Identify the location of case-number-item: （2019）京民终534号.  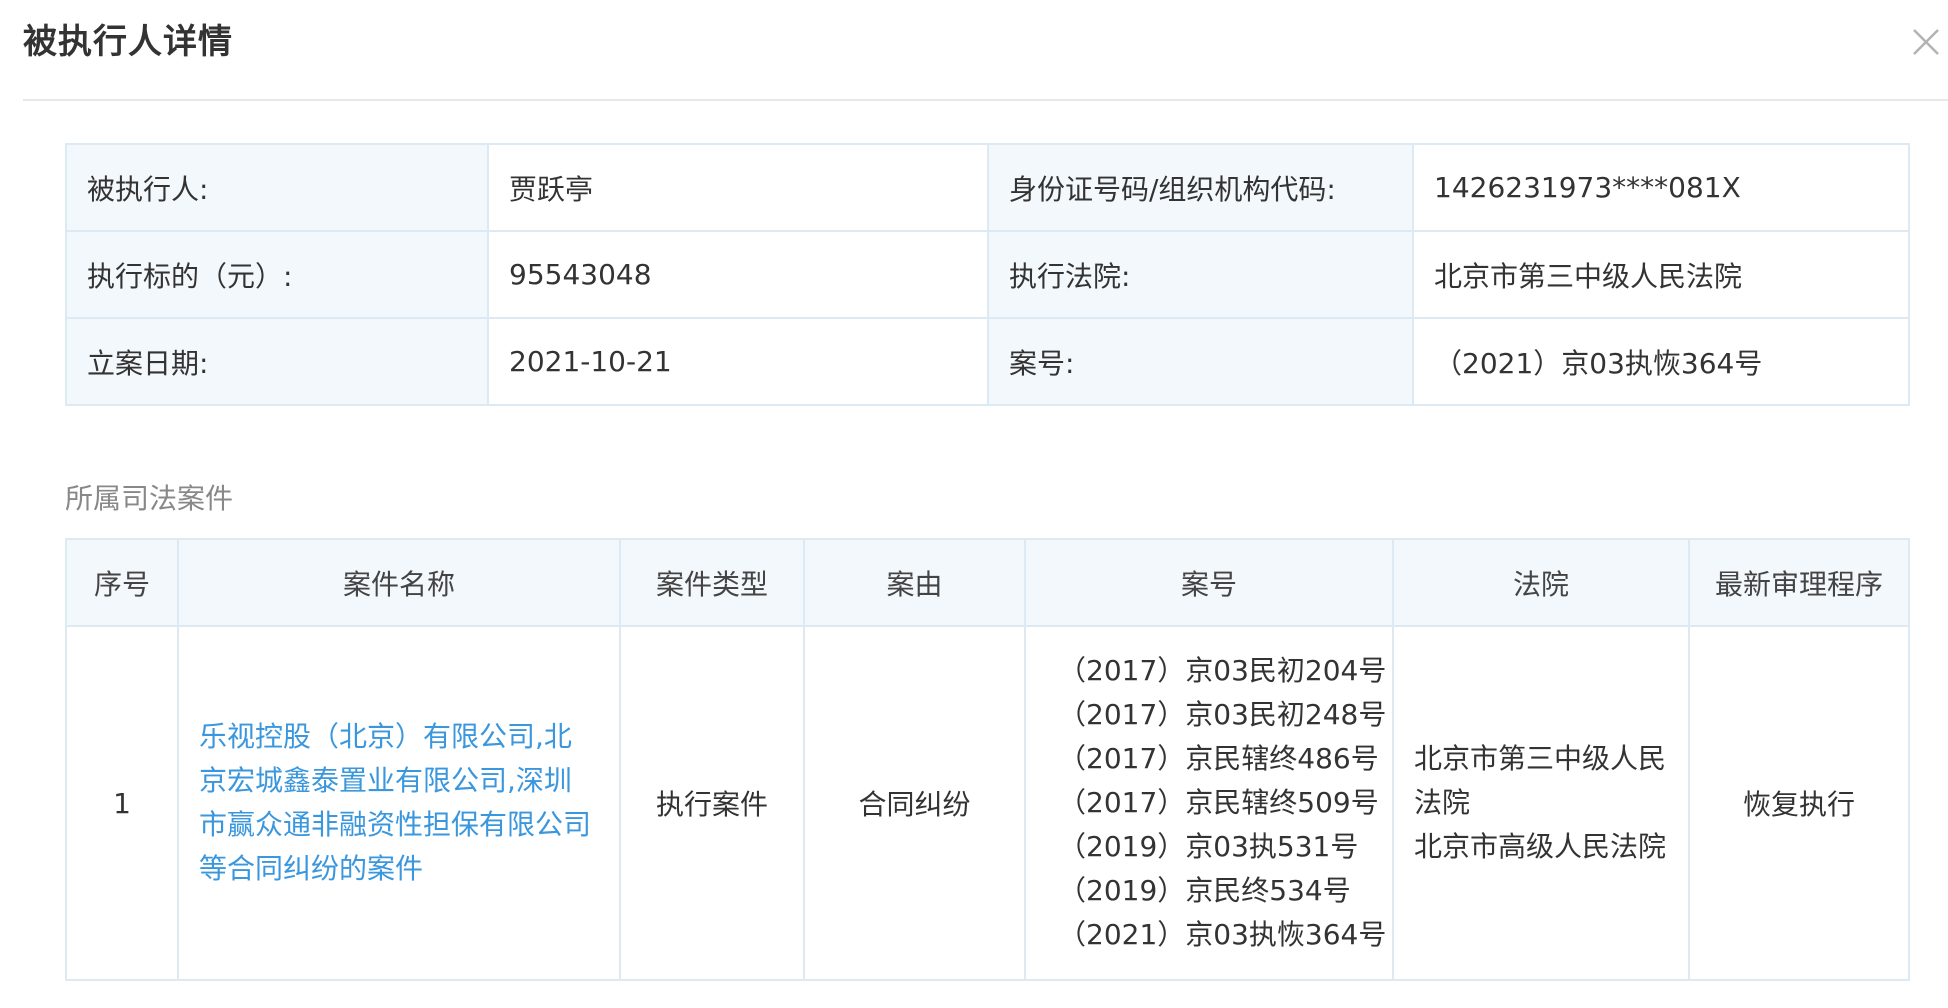
(1204, 890).